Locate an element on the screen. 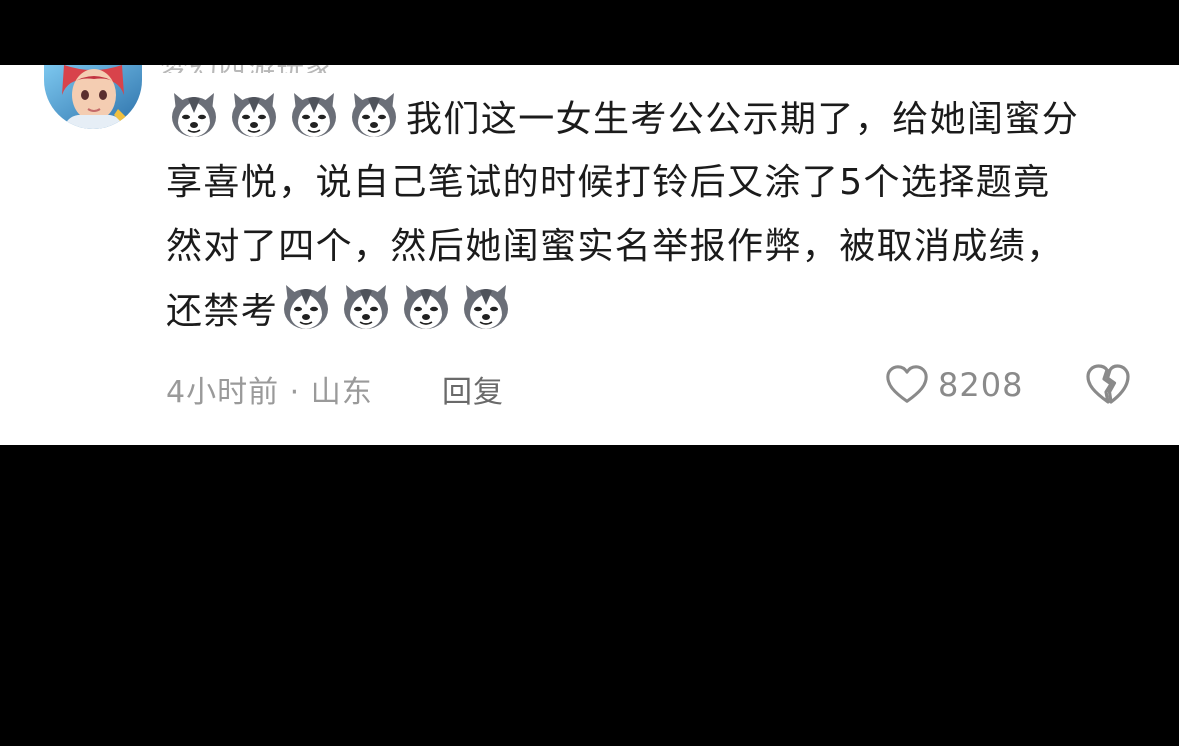  broken-heart-icon is located at coordinates (1108, 385).